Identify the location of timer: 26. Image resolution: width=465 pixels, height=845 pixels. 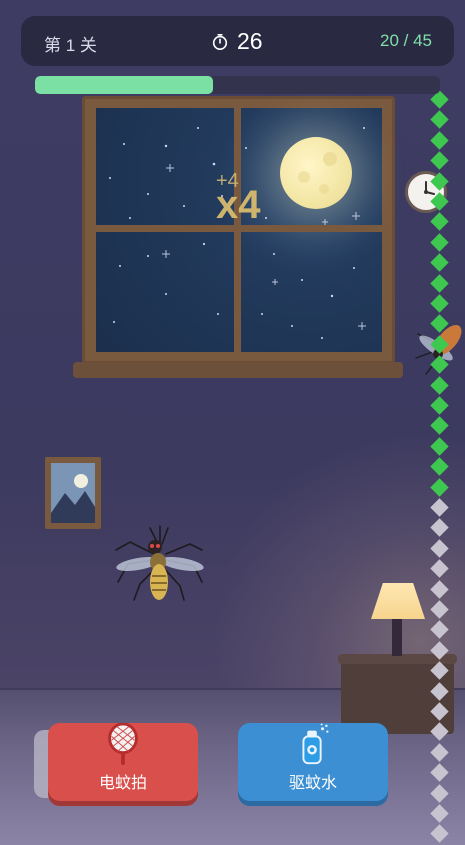
(237, 41).